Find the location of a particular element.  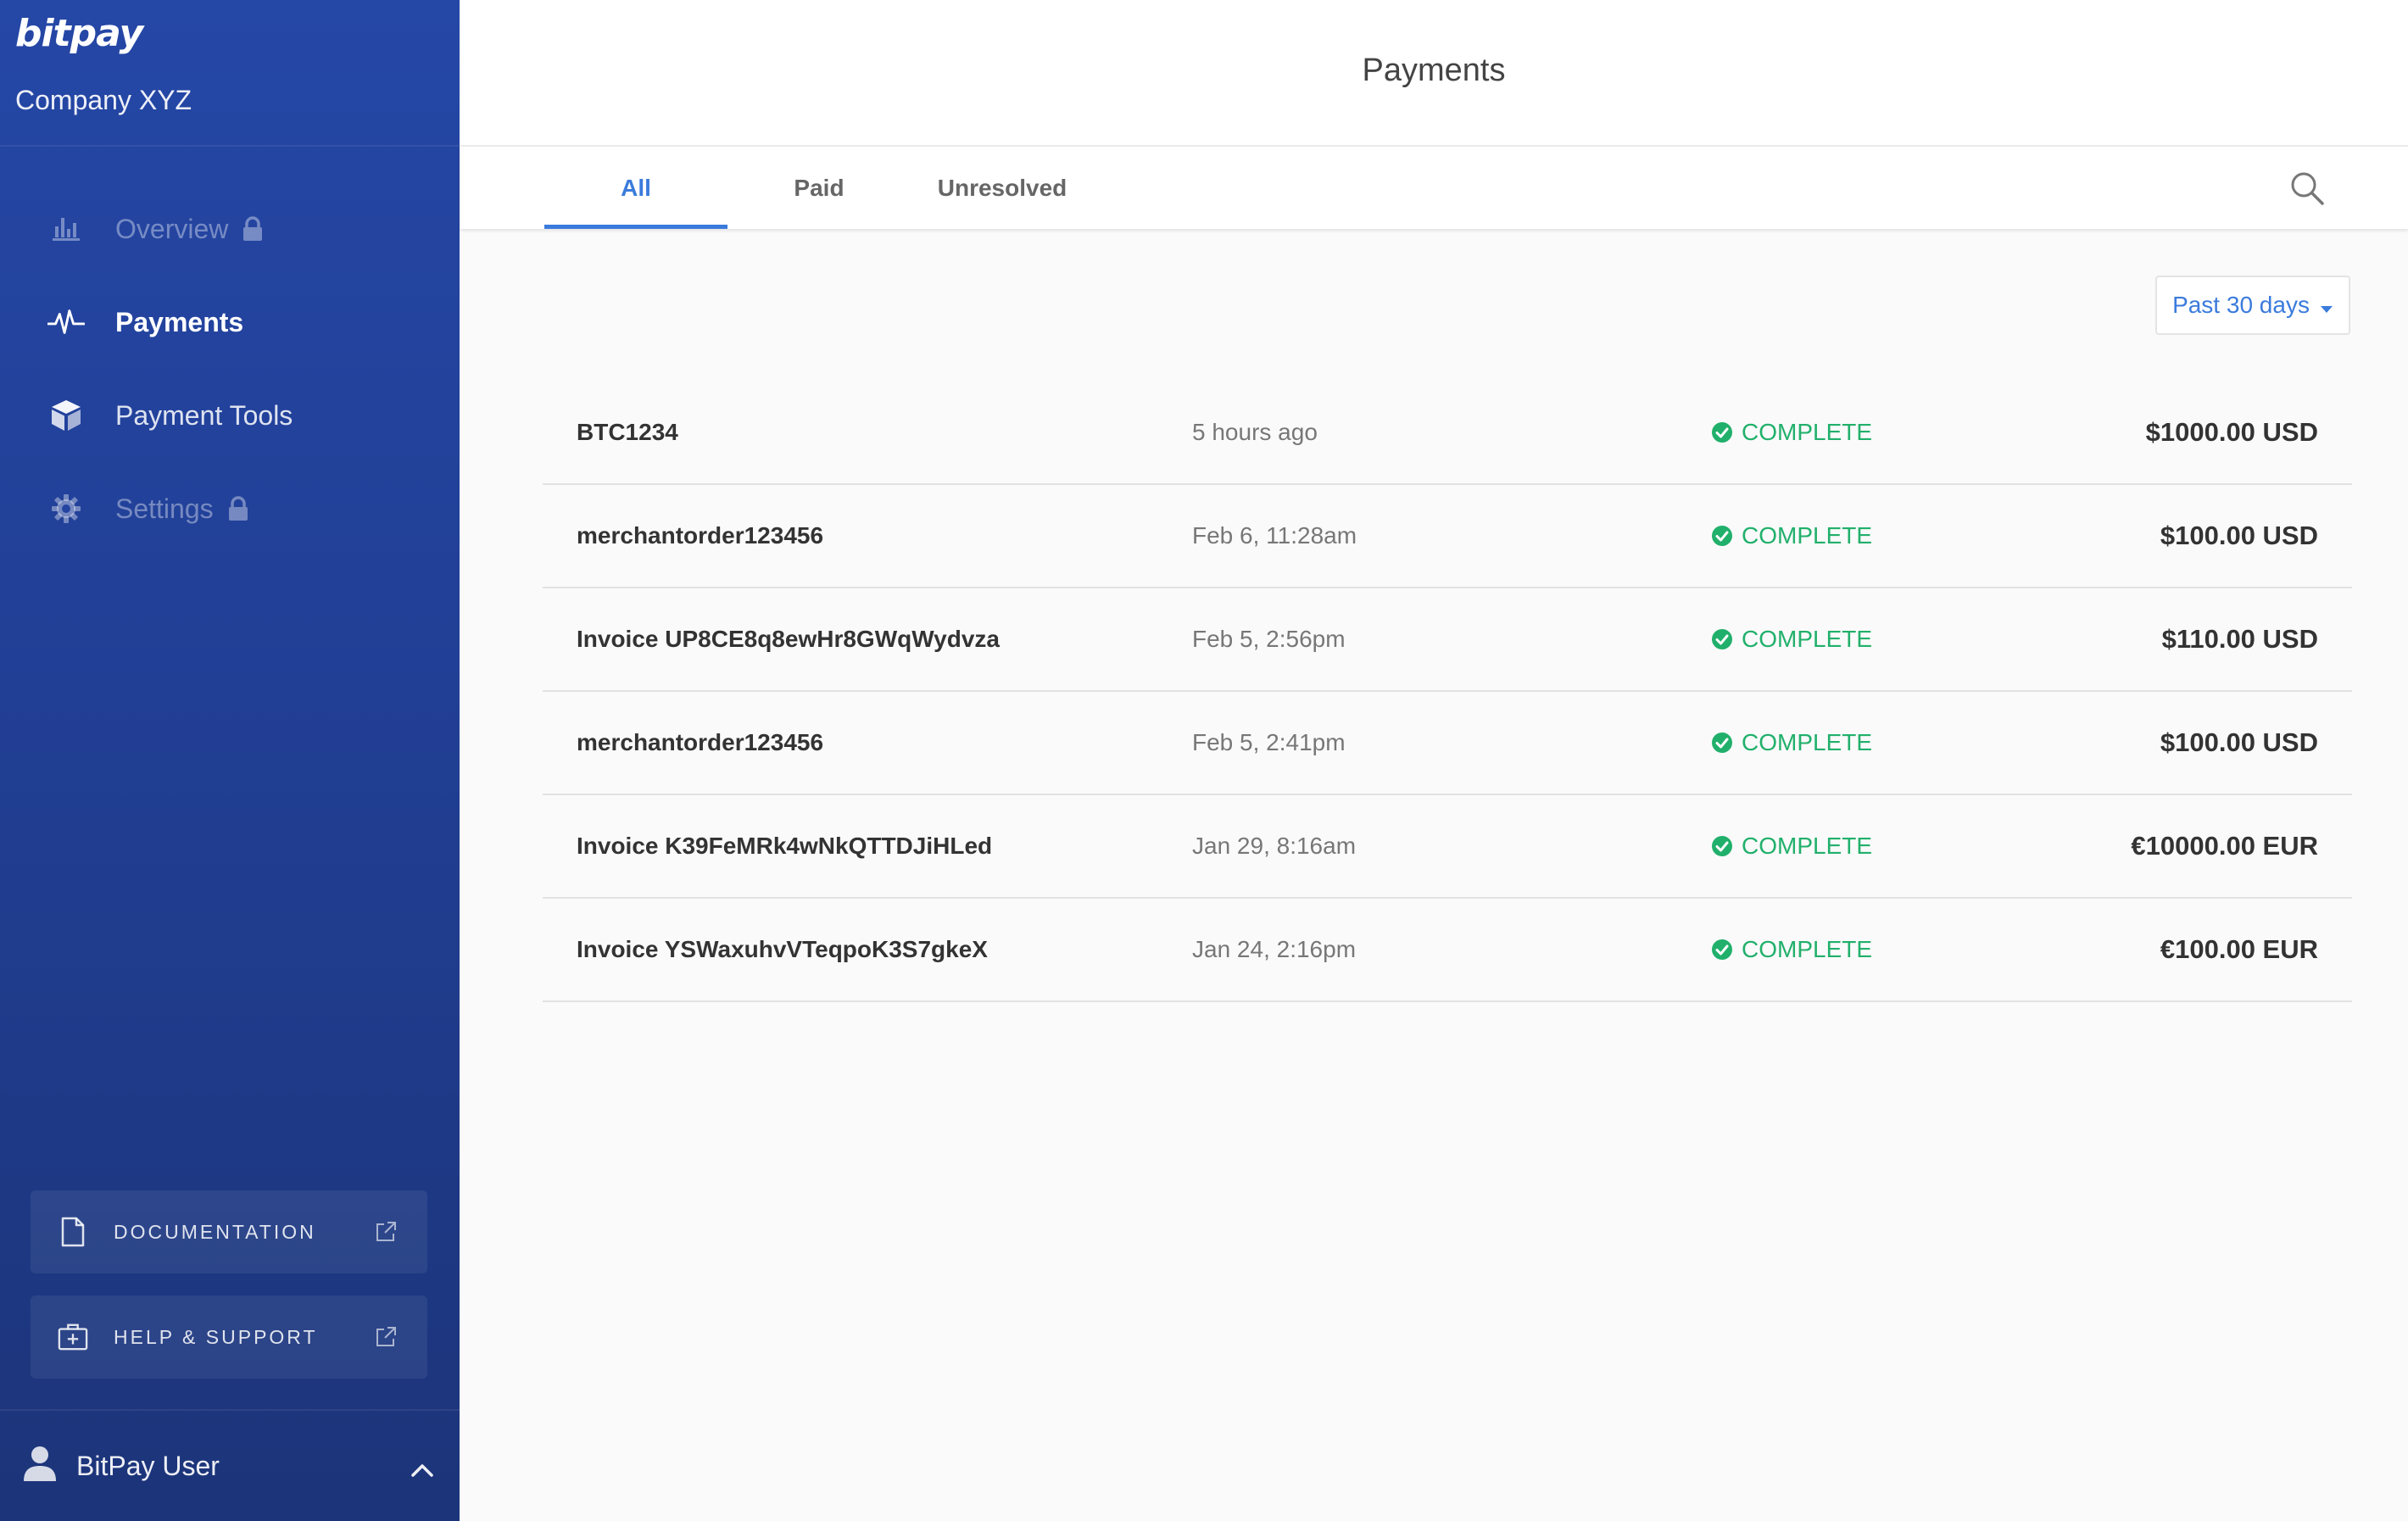

tab-bar: All Paid Unresolved is located at coordinates (1434, 188).